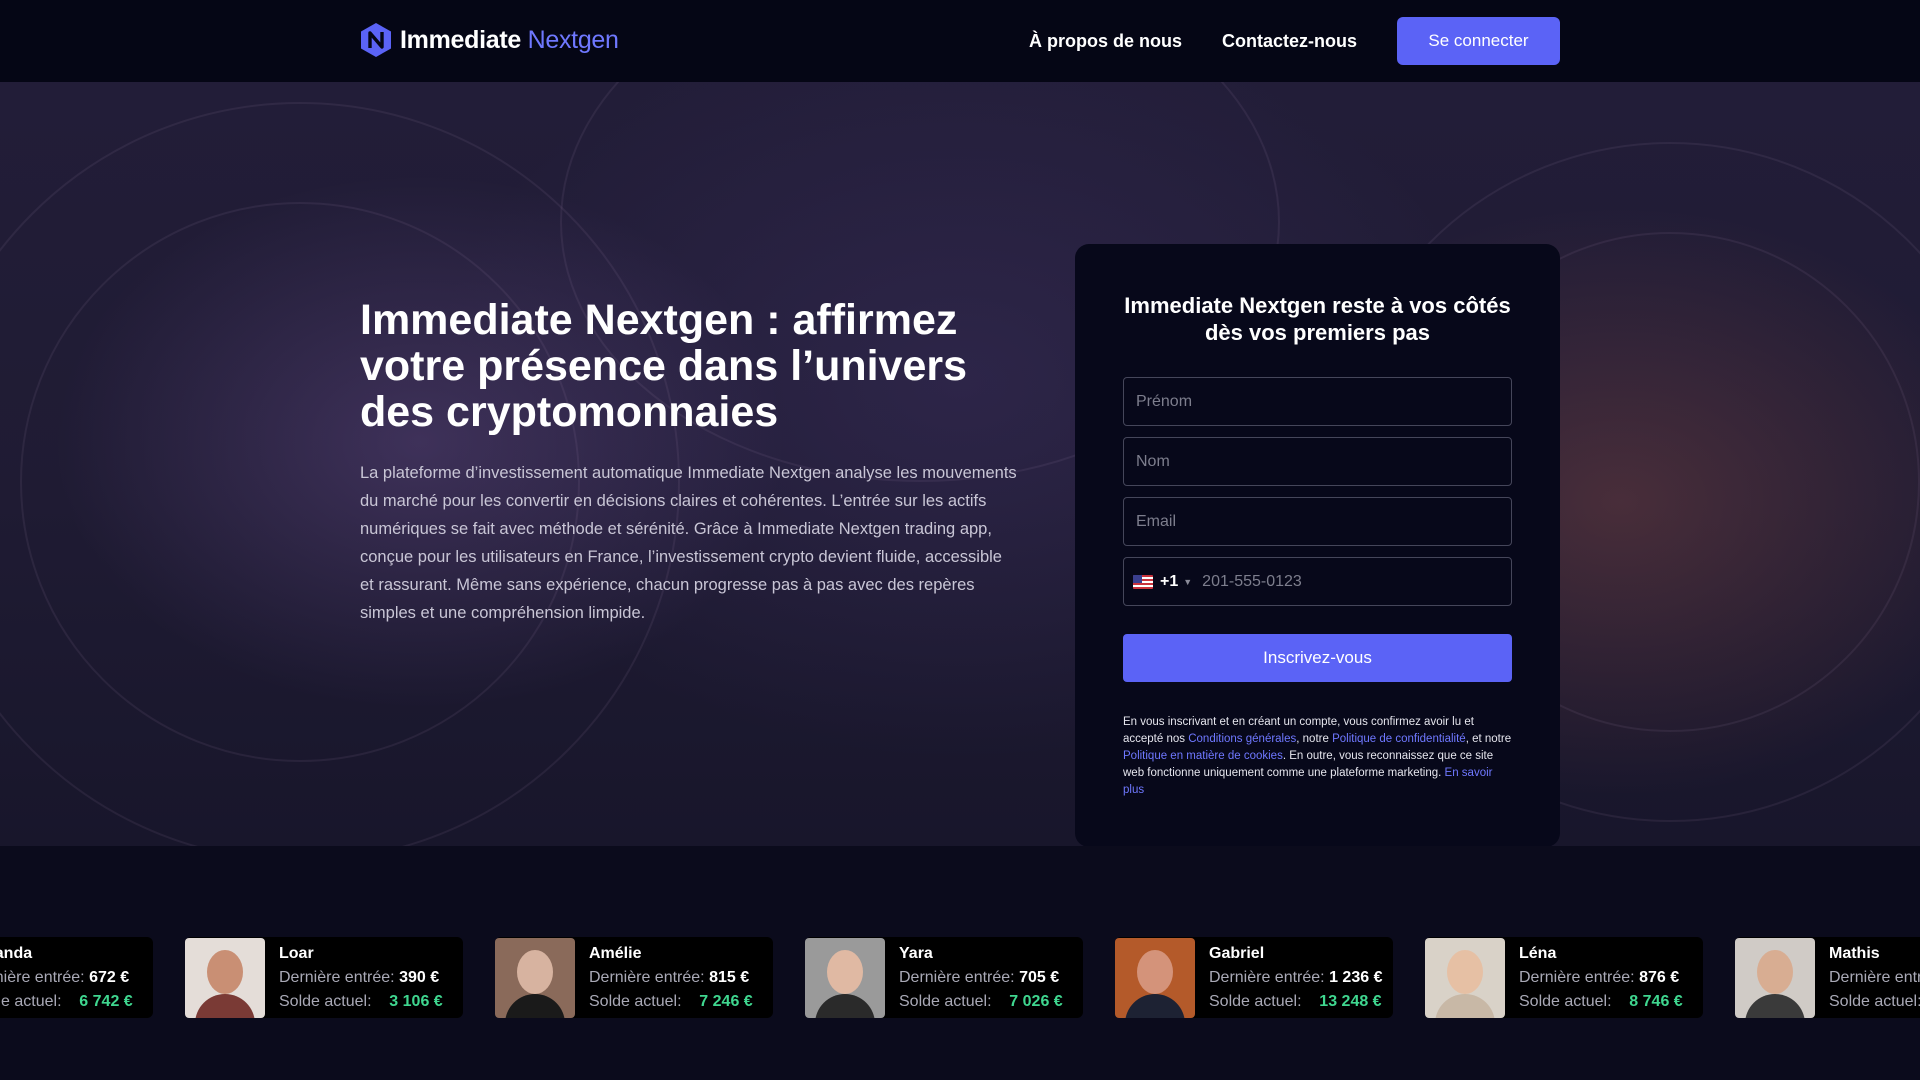 Image resolution: width=1920 pixels, height=1080 pixels. Describe the element at coordinates (106, 1001) in the screenshot. I see `balance-value: 6 742 €` at that location.